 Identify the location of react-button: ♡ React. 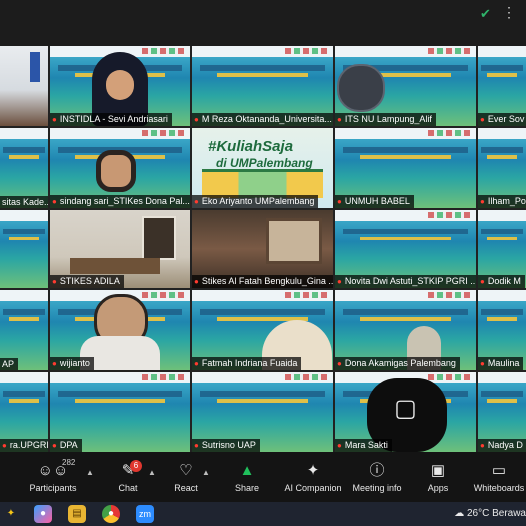
(186, 477).